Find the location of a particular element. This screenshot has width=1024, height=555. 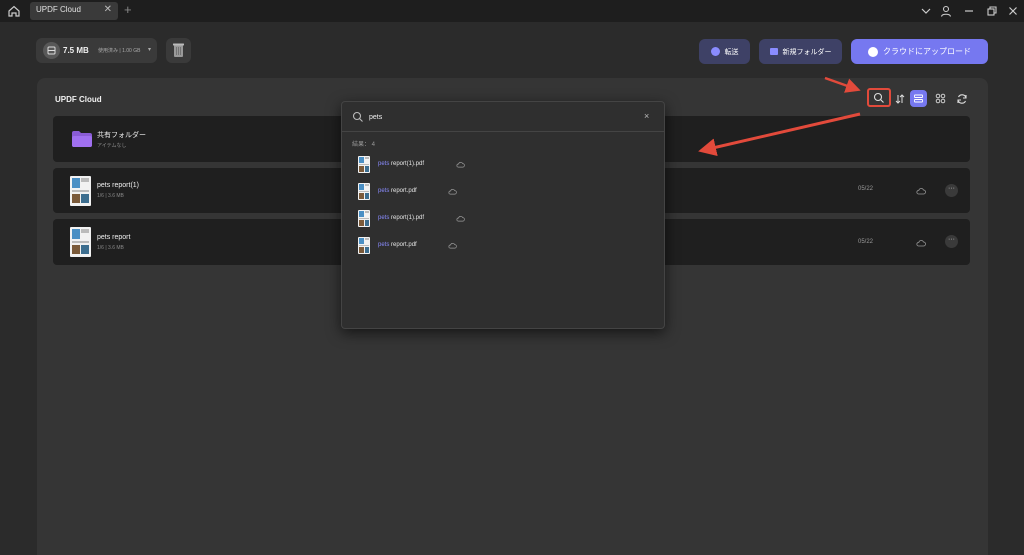

trash-icon is located at coordinates (178, 50).